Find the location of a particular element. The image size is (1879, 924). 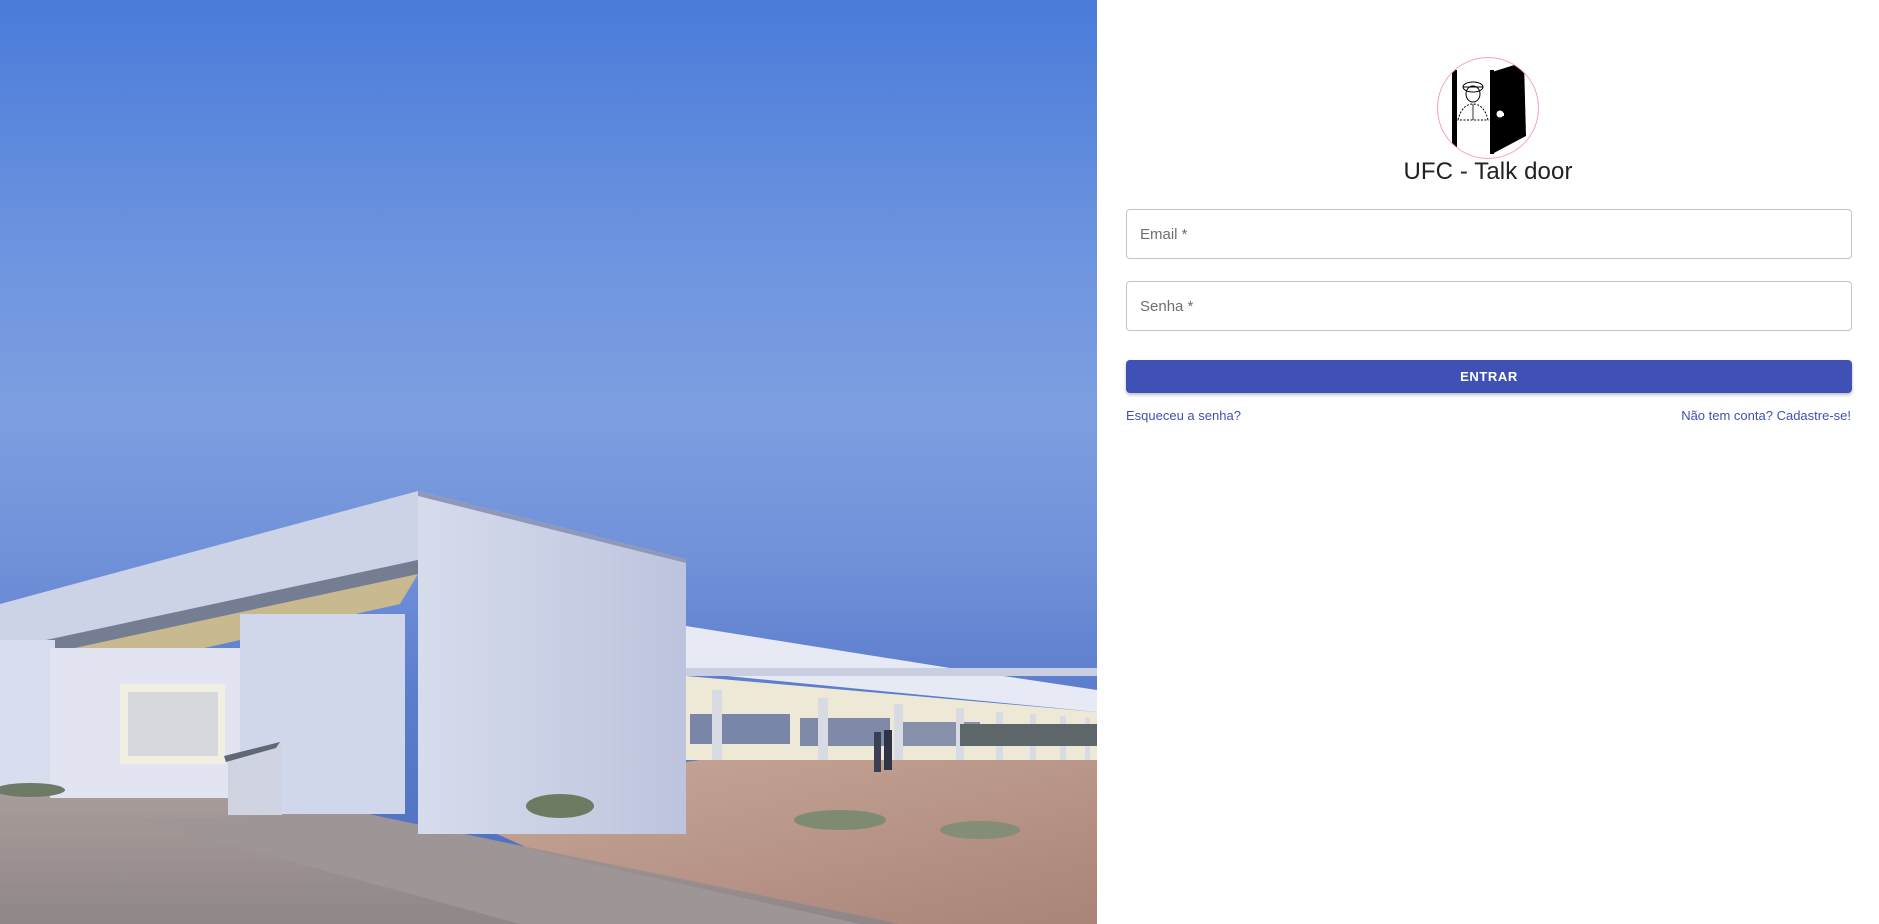

email-input is located at coordinates (1489, 234).